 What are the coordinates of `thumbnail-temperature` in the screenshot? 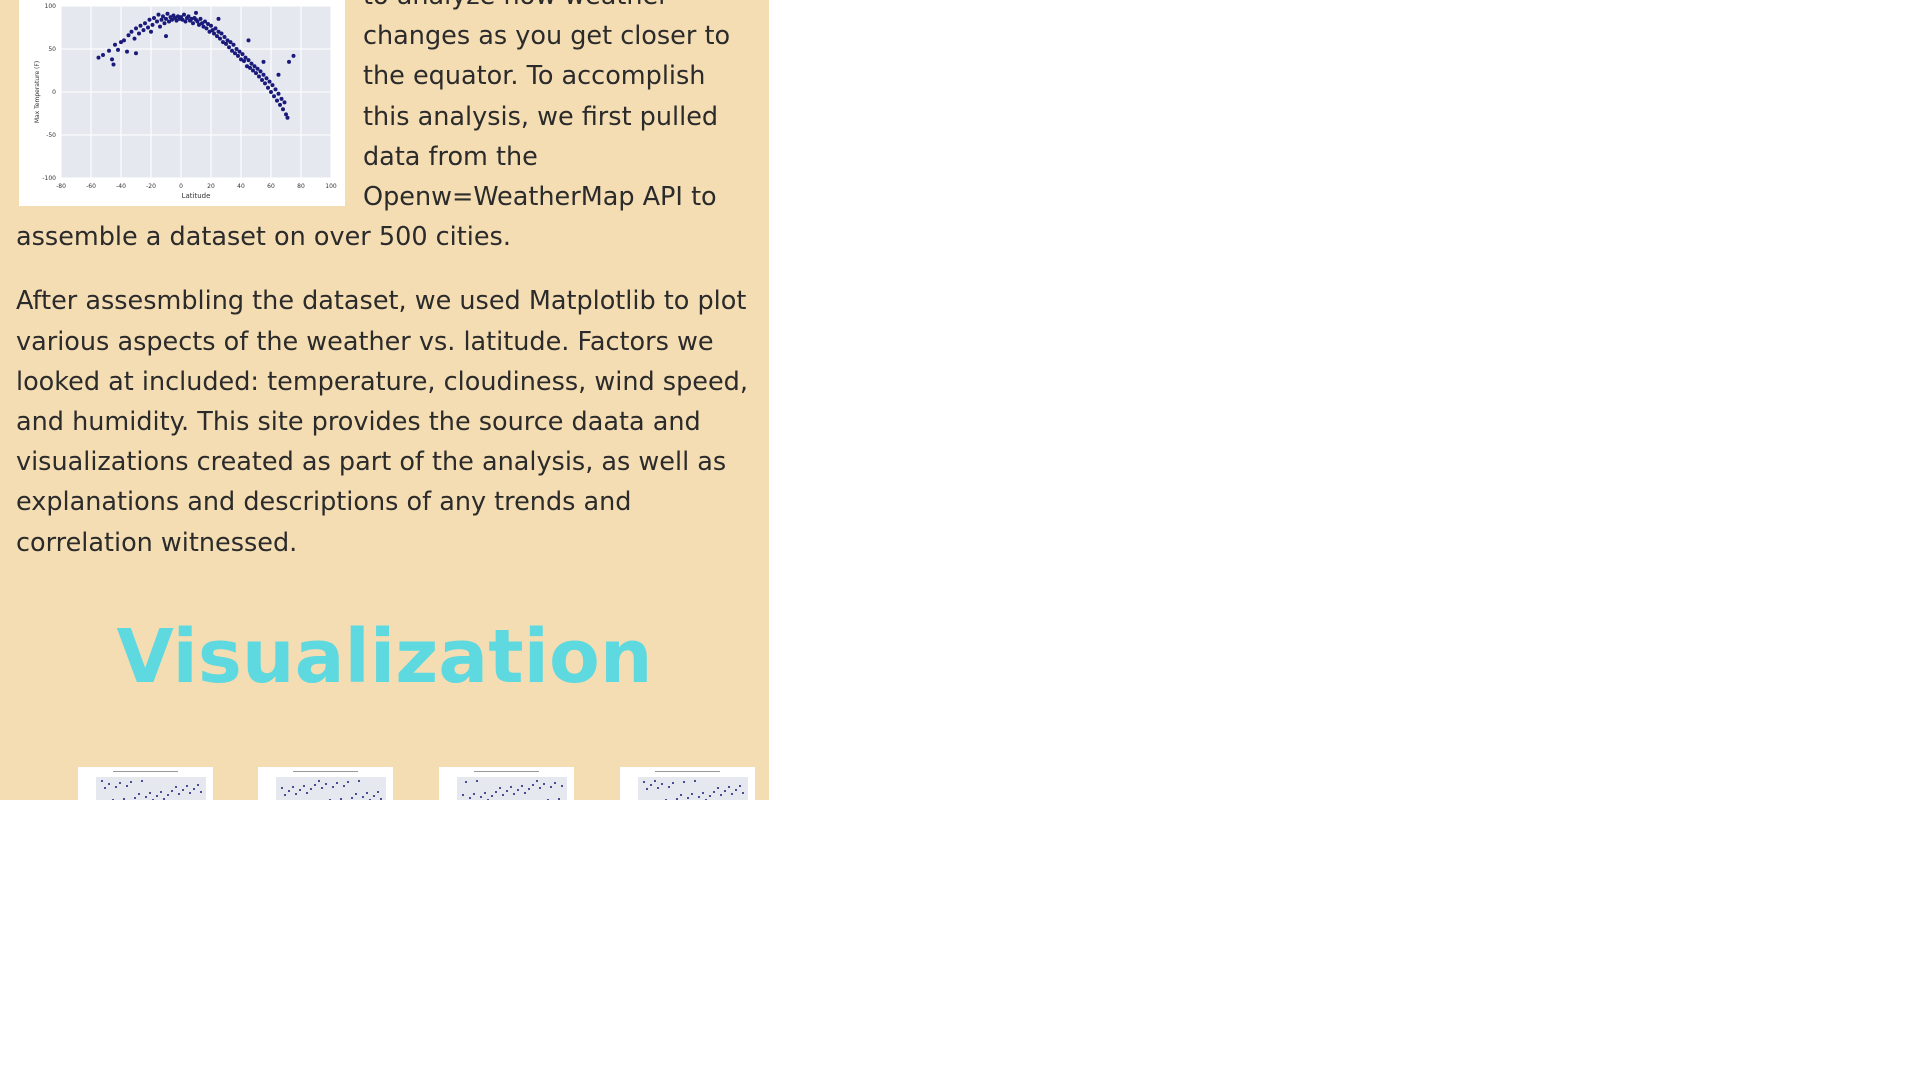 It's located at (145, 783).